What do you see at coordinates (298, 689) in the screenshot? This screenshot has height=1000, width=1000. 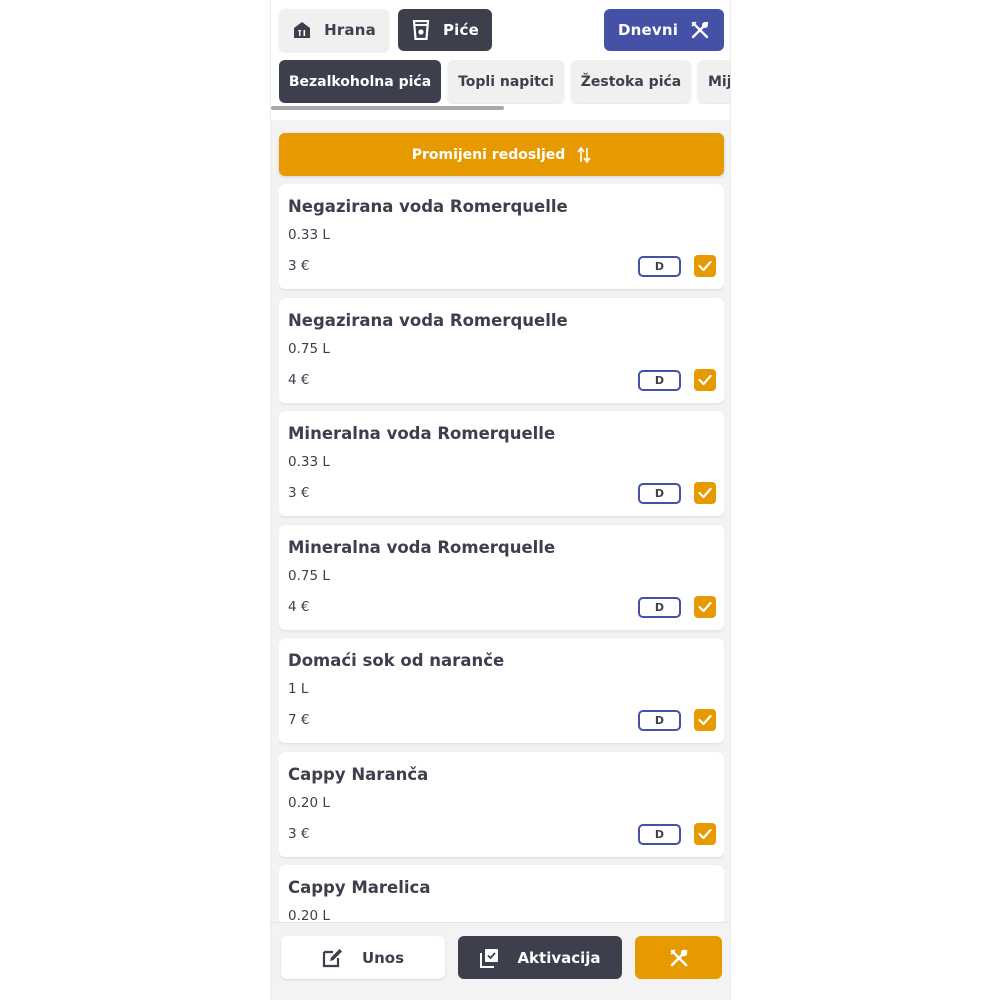 I see `item-volume: 1 L` at bounding box center [298, 689].